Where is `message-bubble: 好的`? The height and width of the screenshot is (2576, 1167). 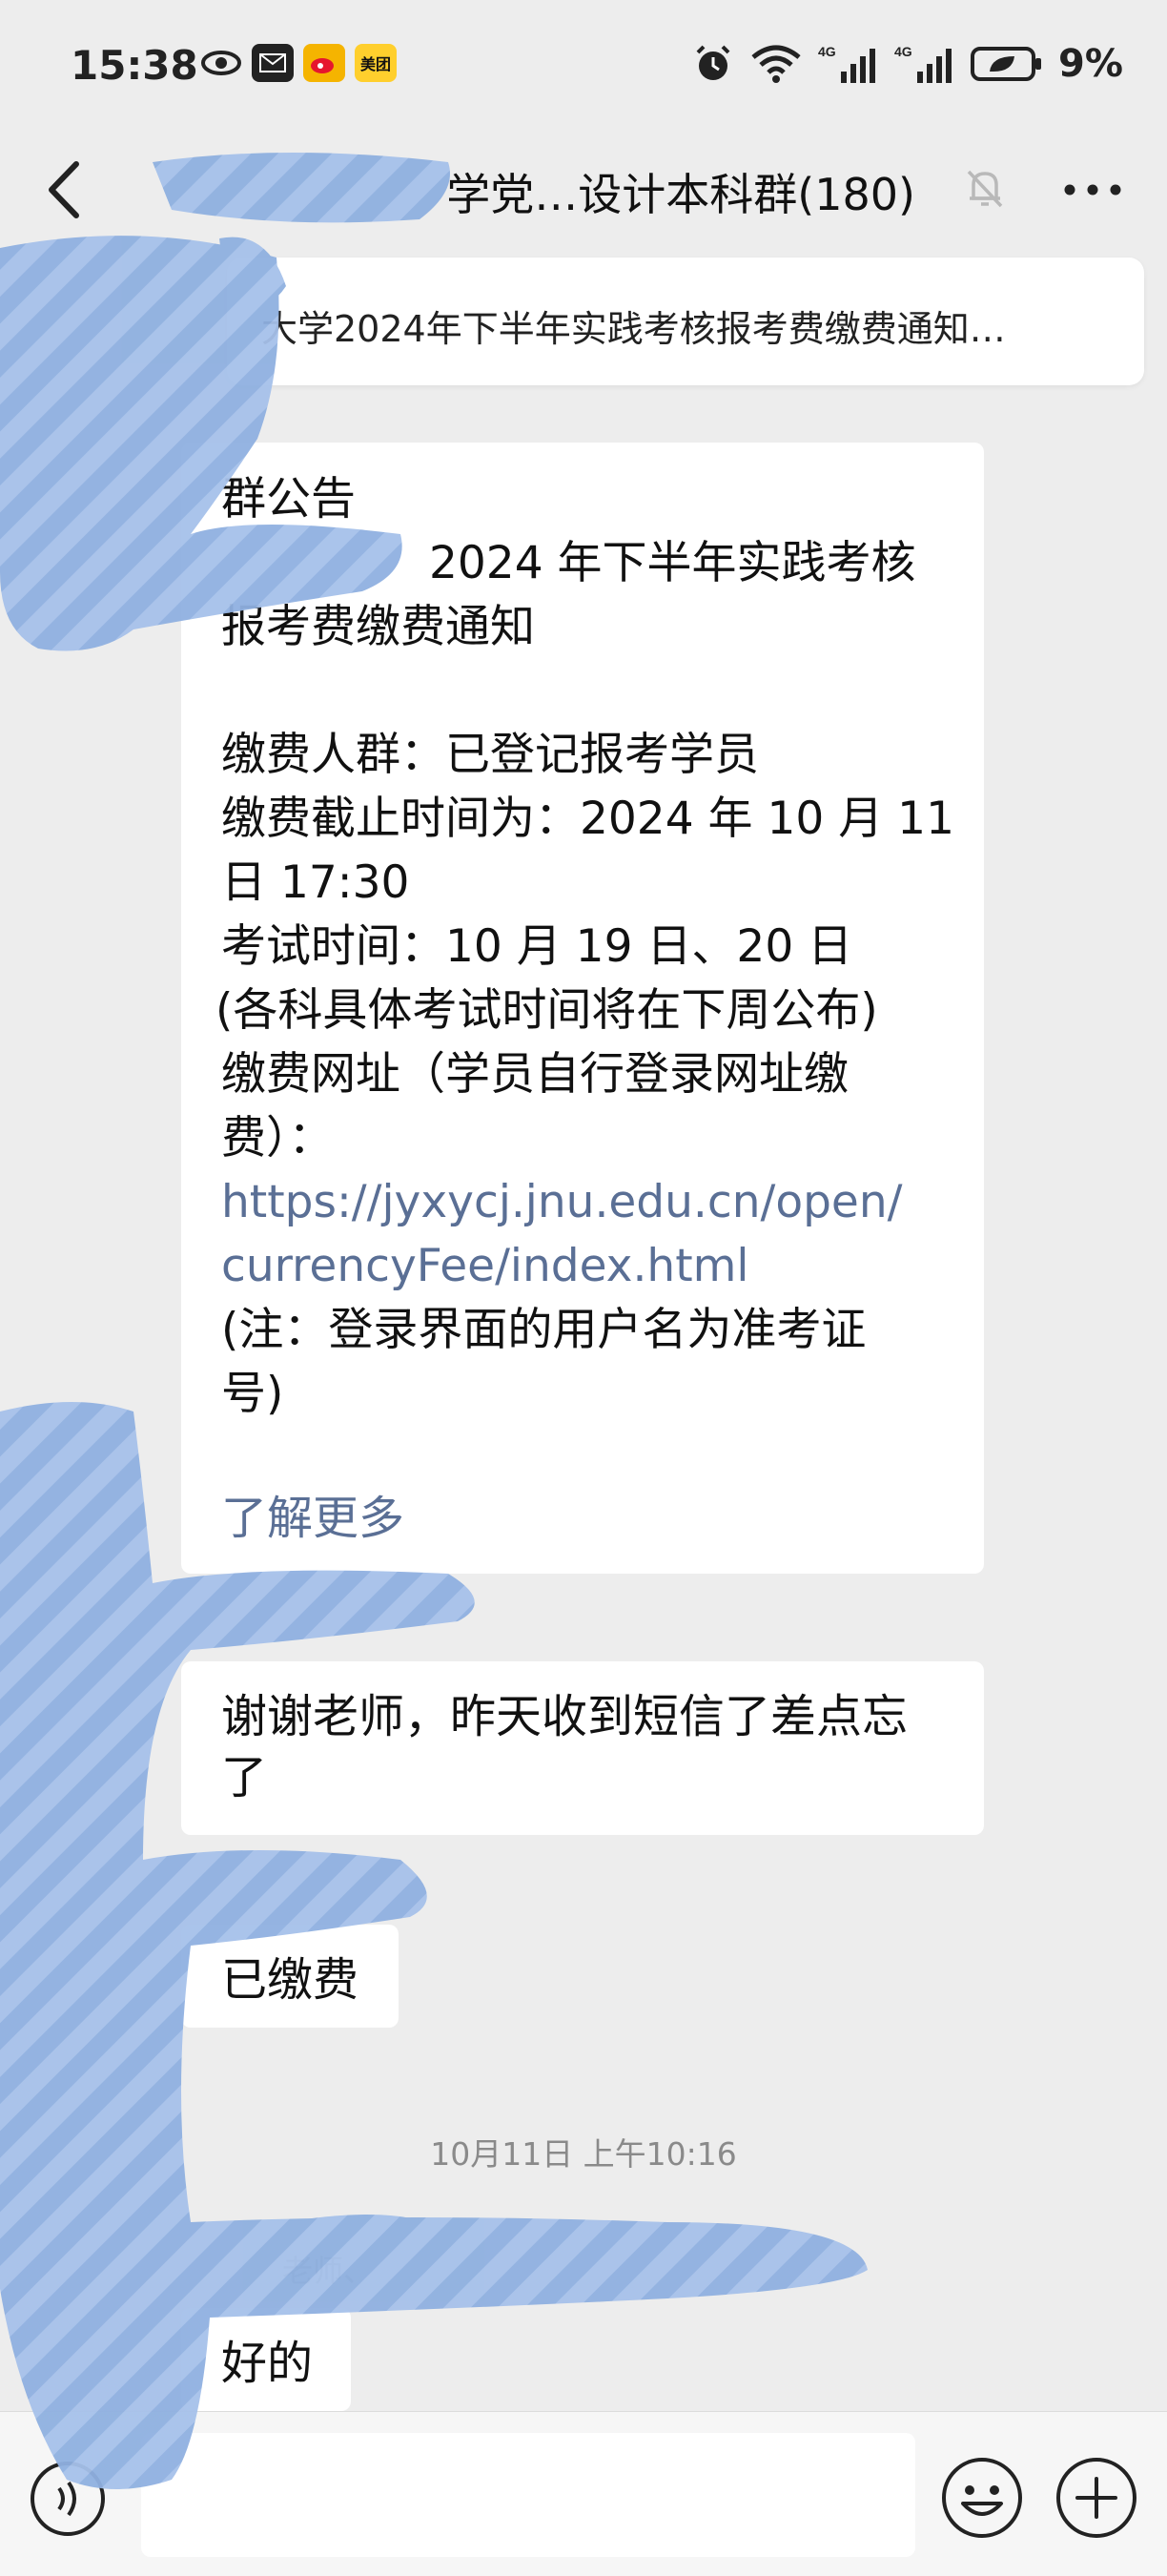 message-bubble: 好的 is located at coordinates (266, 2359).